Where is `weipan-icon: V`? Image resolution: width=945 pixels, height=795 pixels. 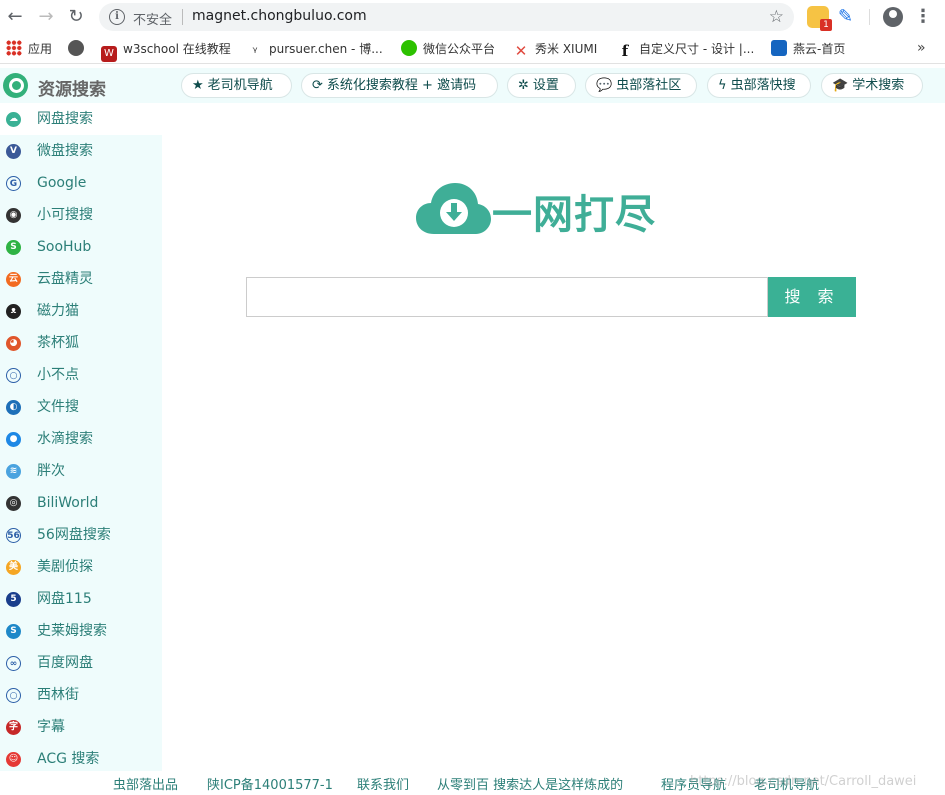 weipan-icon: V is located at coordinates (13, 151).